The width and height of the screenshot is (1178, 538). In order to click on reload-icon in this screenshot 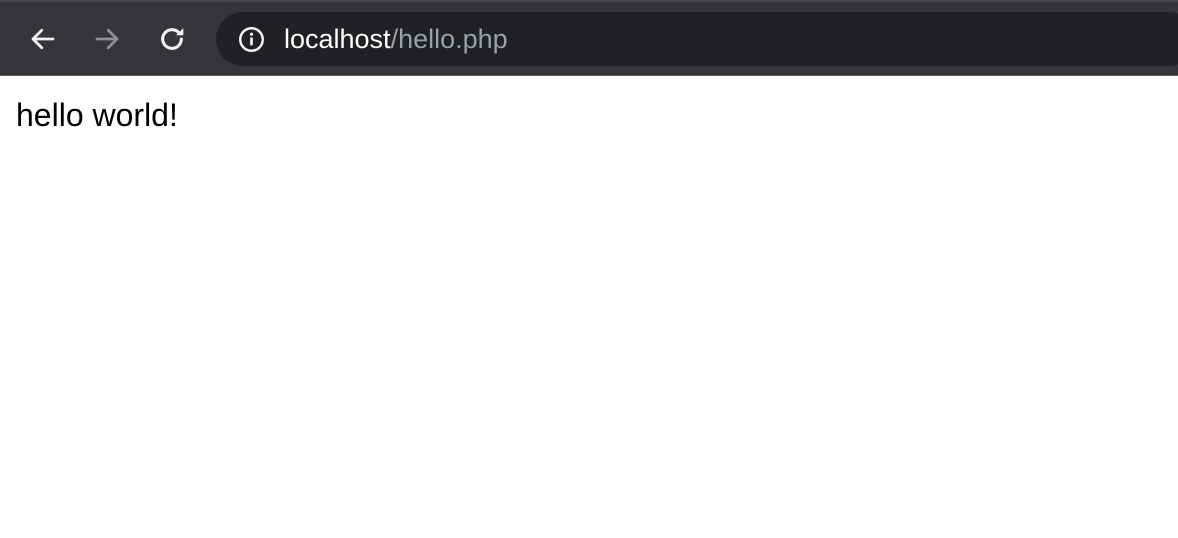, I will do `click(172, 39)`.